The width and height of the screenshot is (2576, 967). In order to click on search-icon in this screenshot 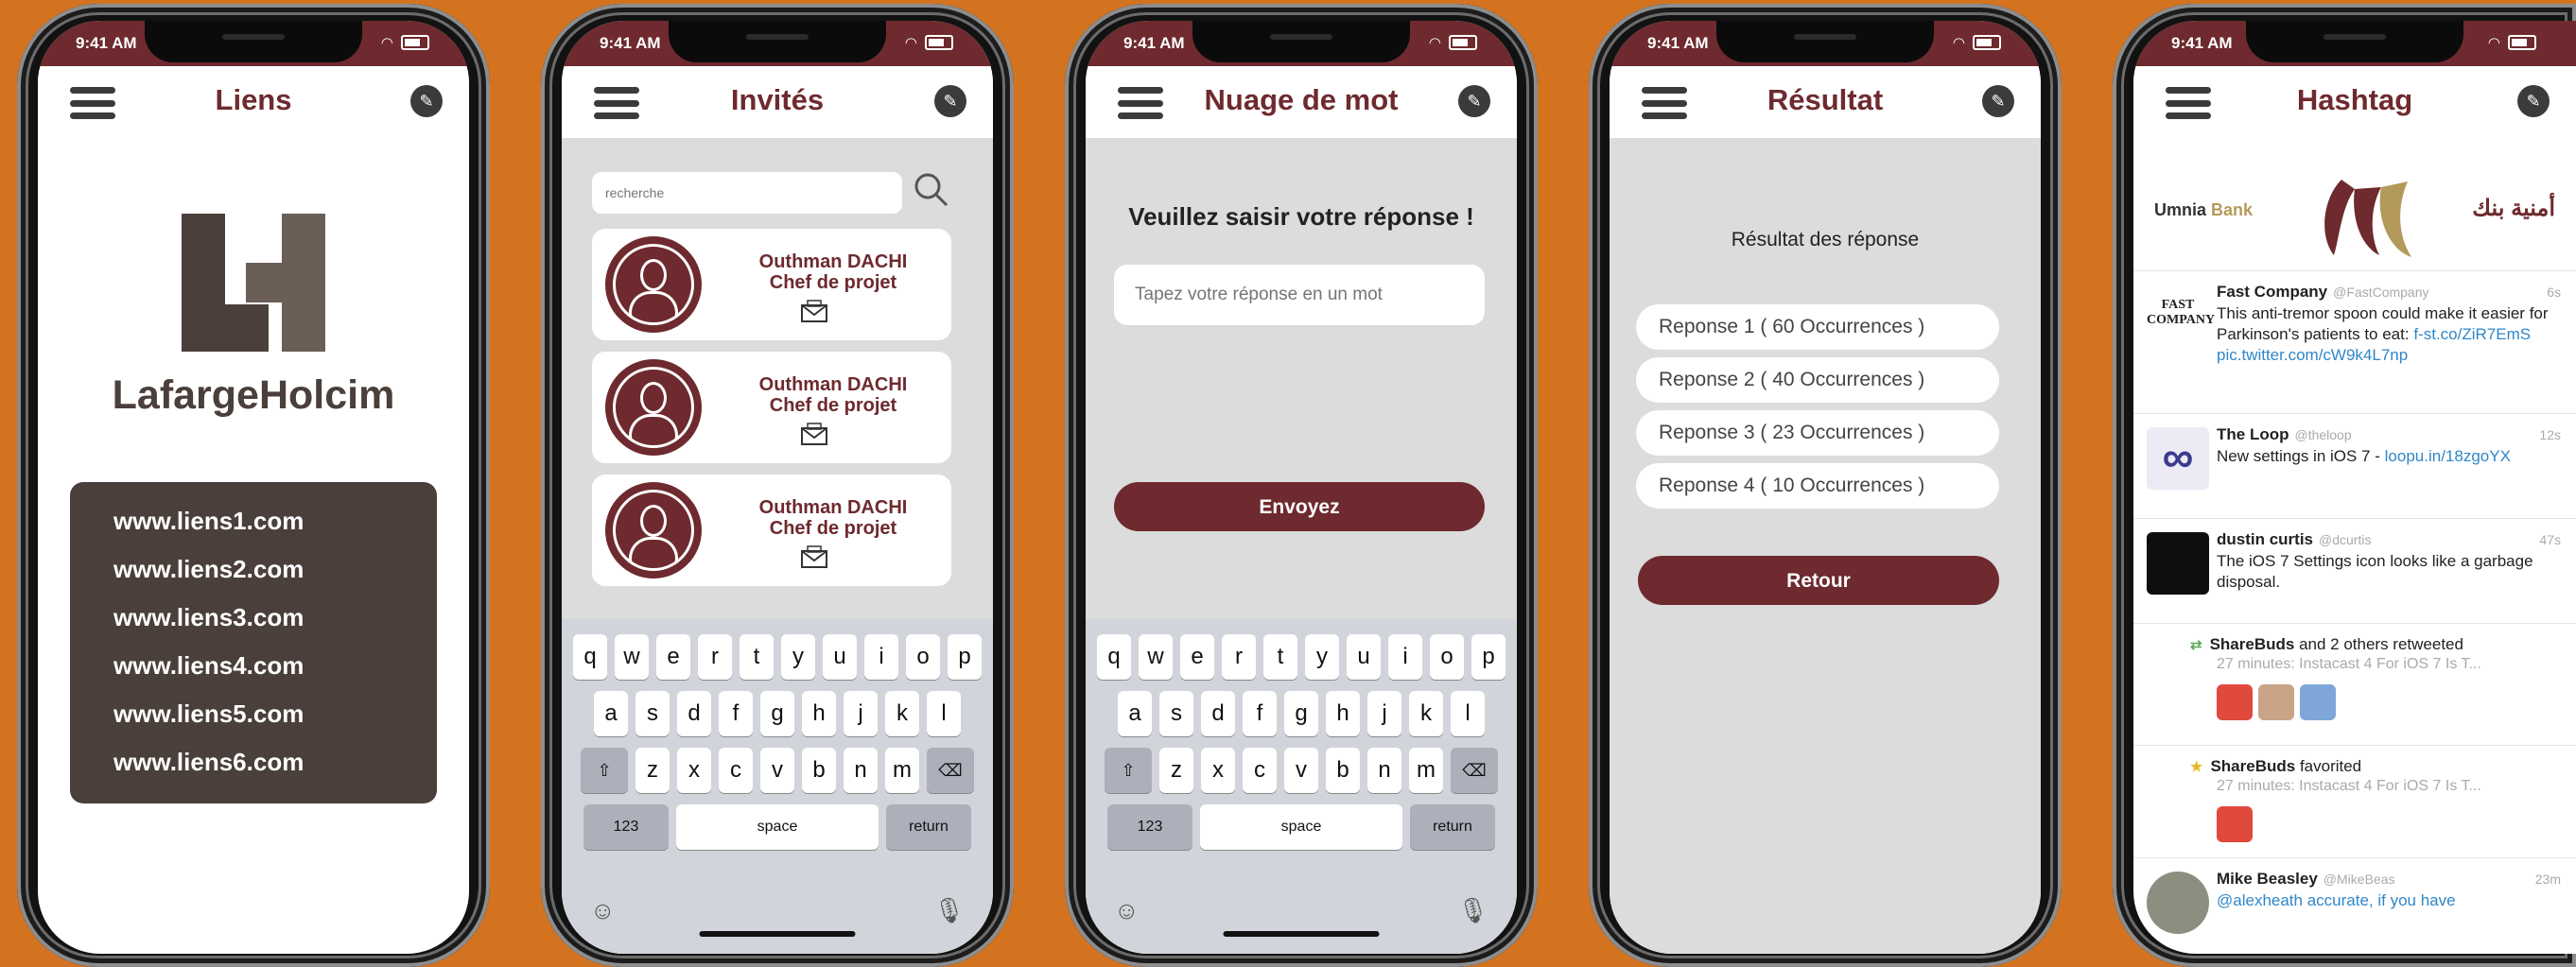, I will do `click(930, 189)`.